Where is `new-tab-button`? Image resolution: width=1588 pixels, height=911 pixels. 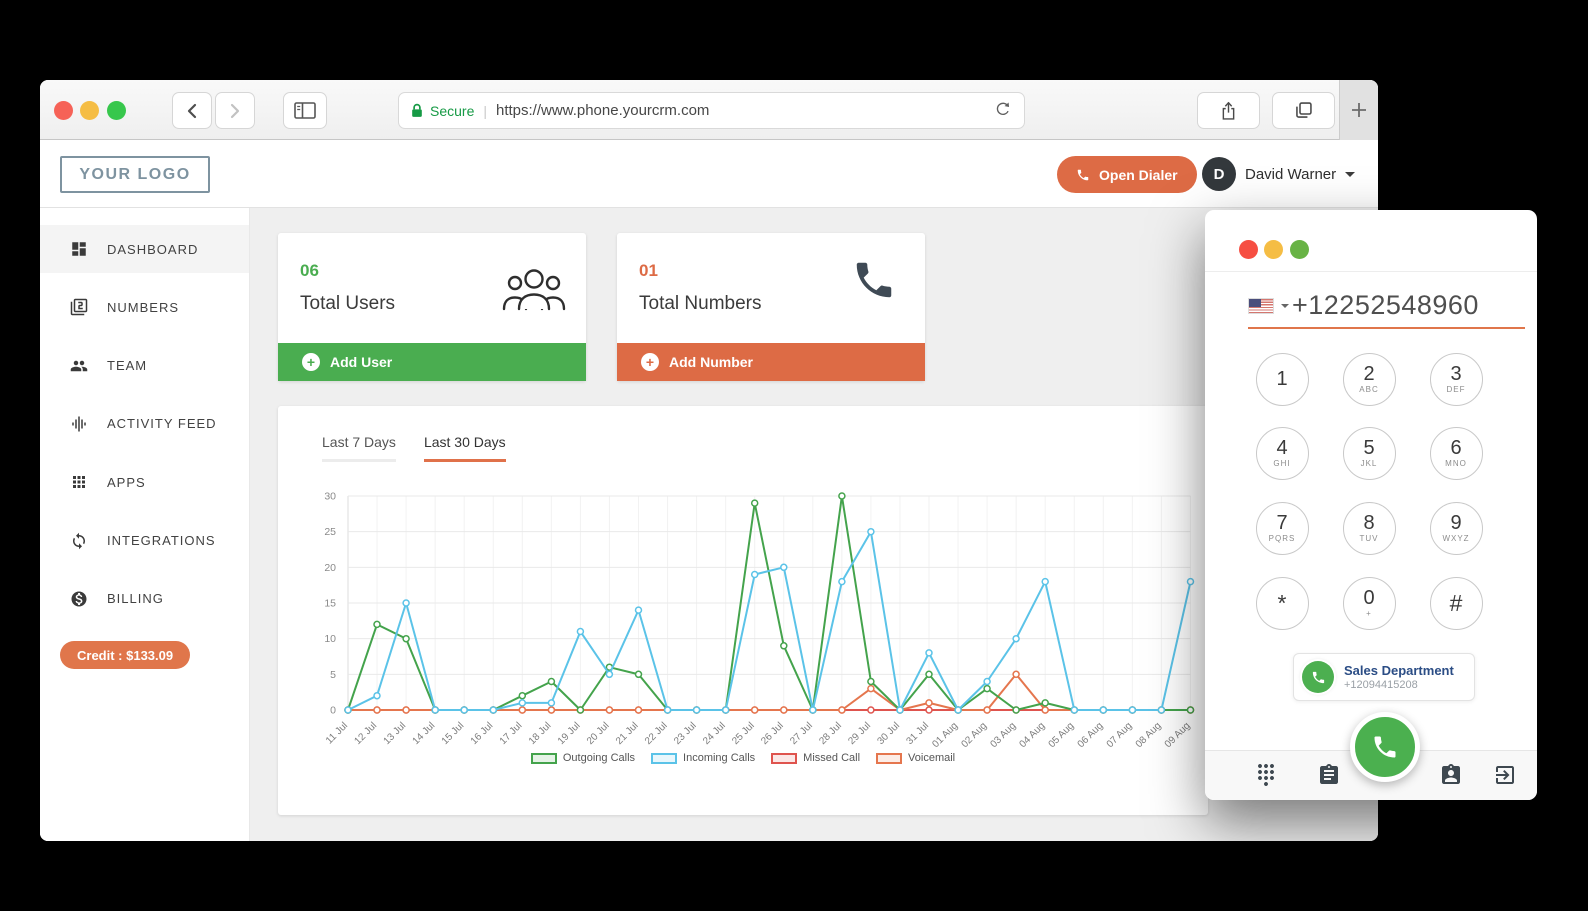 new-tab-button is located at coordinates (1358, 110).